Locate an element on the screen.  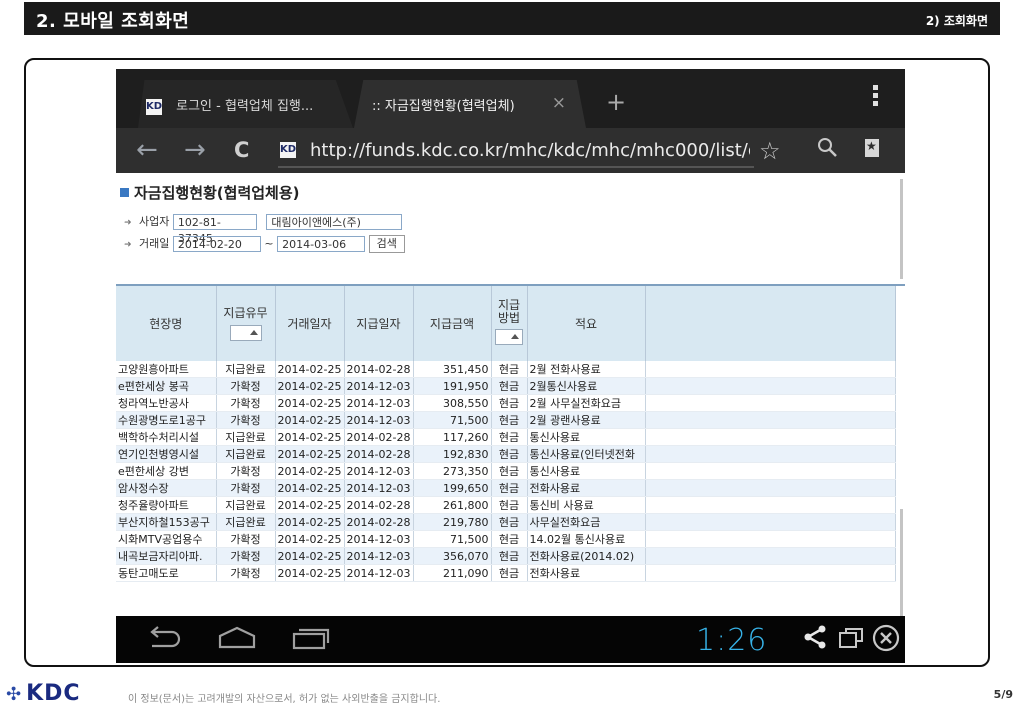
back-arrow-icon: ← is located at coordinates (147, 150).